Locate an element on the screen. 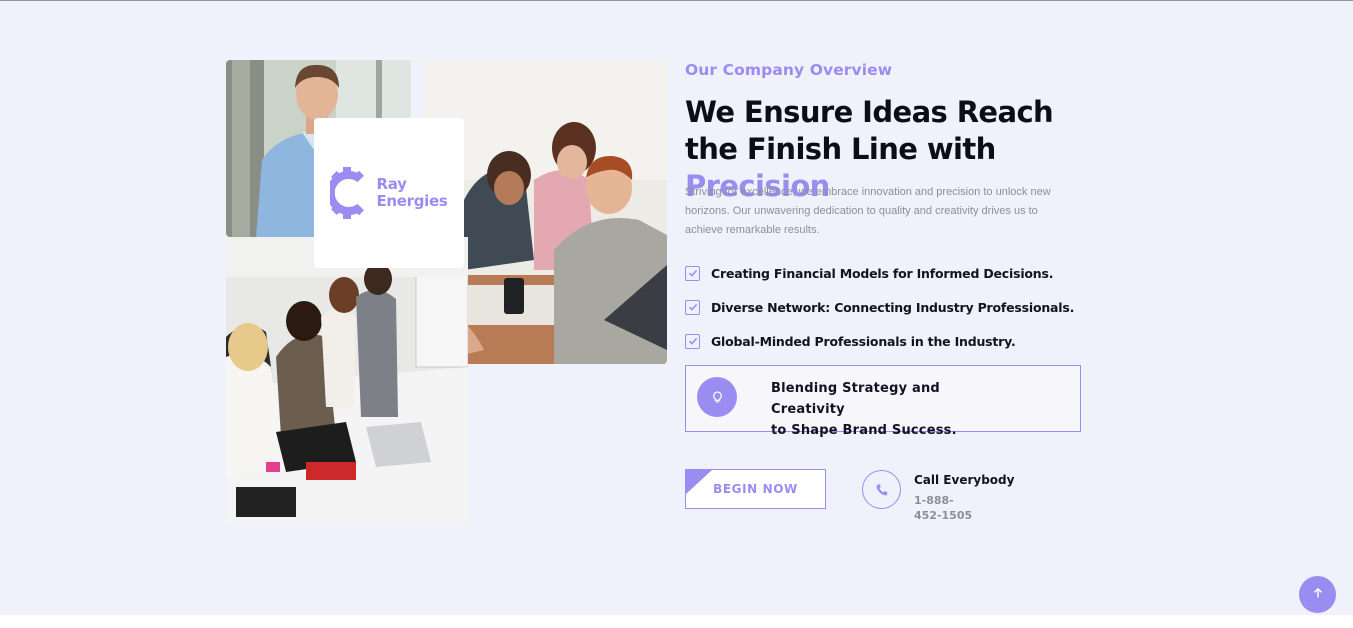 Image resolution: width=1353 pixels, height=628 pixels. office-team-image is located at coordinates (347, 380).